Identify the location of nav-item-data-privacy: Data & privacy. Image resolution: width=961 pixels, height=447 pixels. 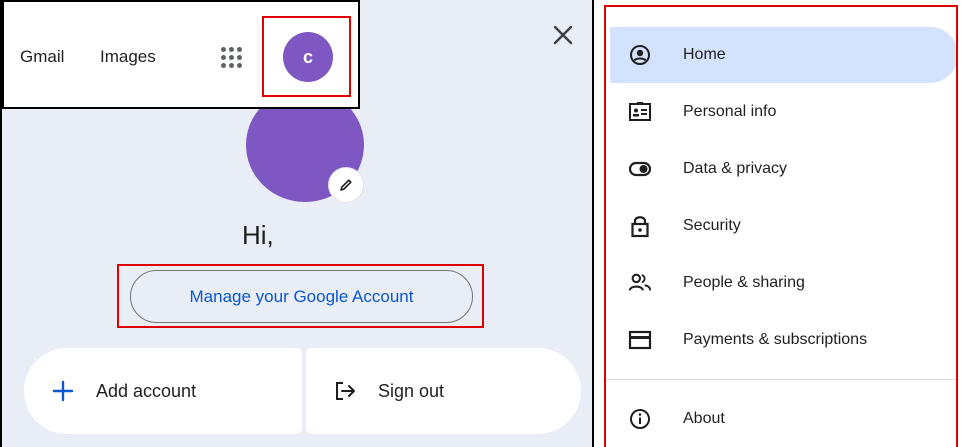
(781, 169).